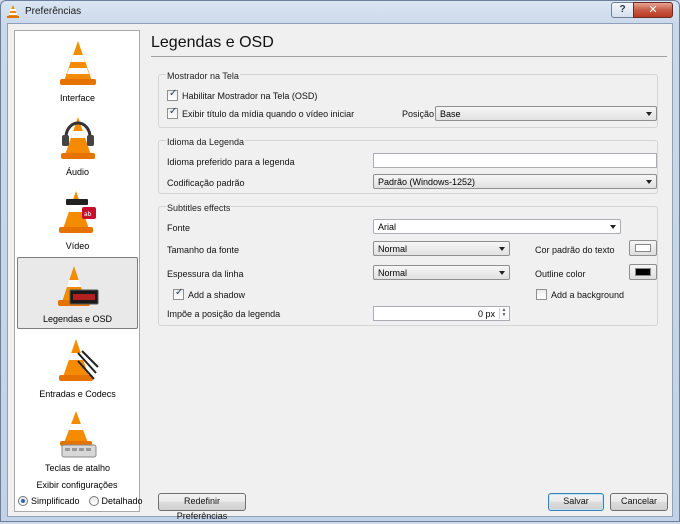  I want to click on font-label: Fonte, so click(179, 228).